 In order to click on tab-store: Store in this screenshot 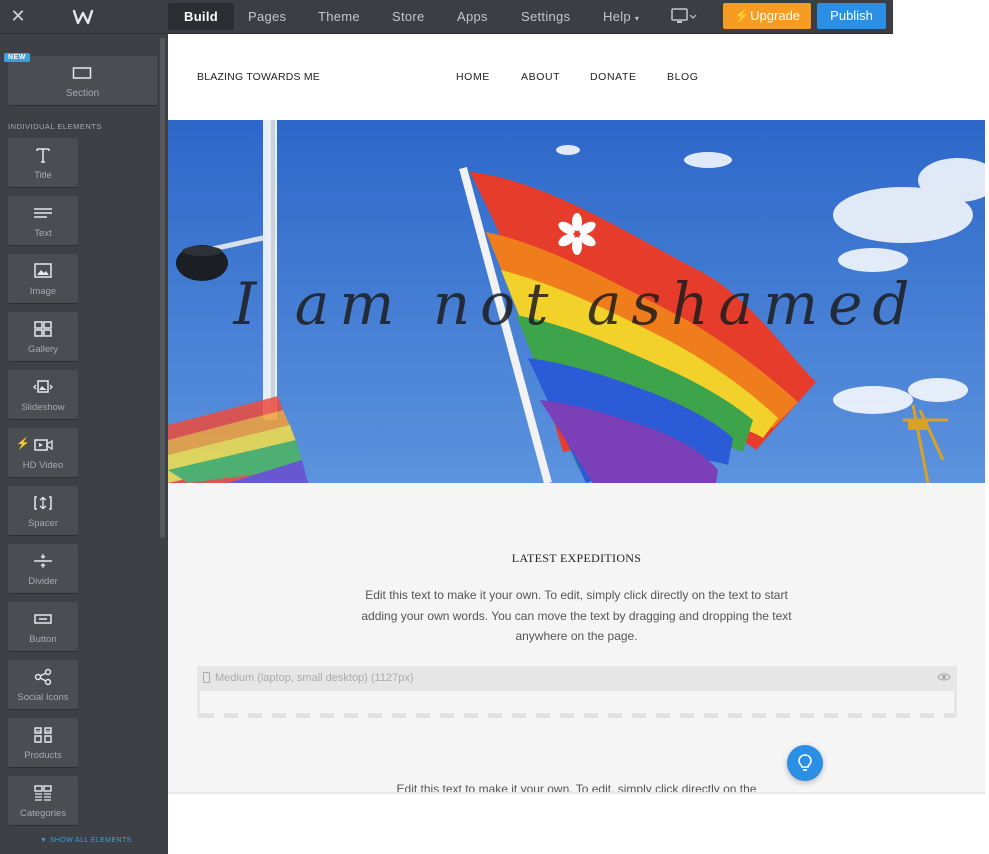, I will do `click(408, 16)`.